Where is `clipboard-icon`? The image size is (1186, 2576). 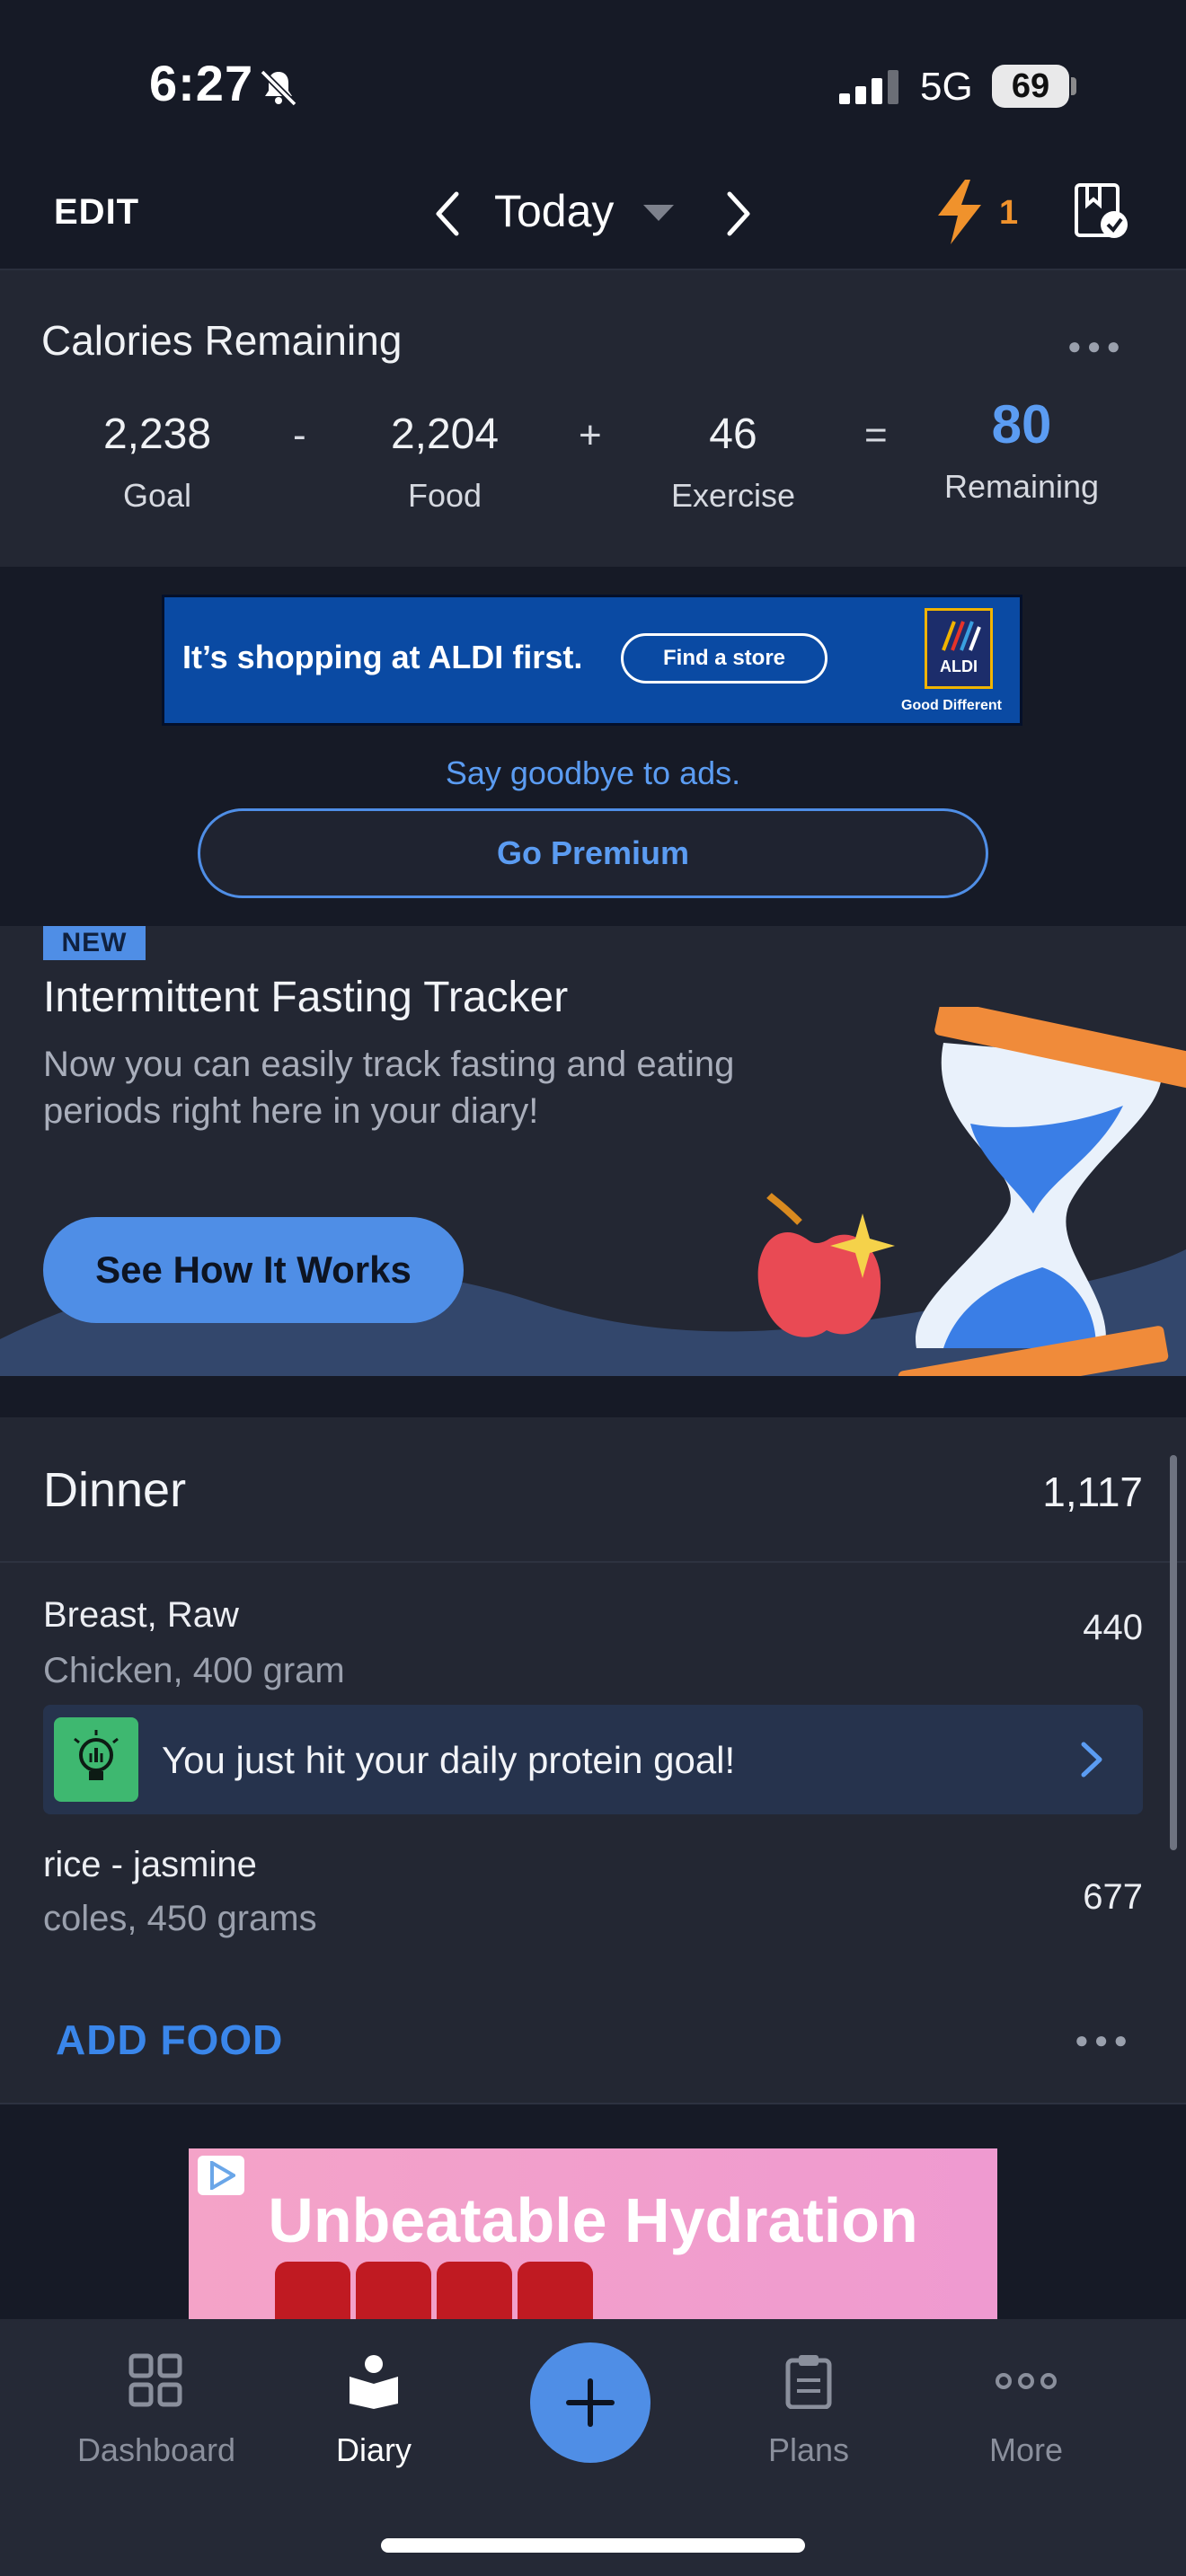 clipboard-icon is located at coordinates (808, 2382).